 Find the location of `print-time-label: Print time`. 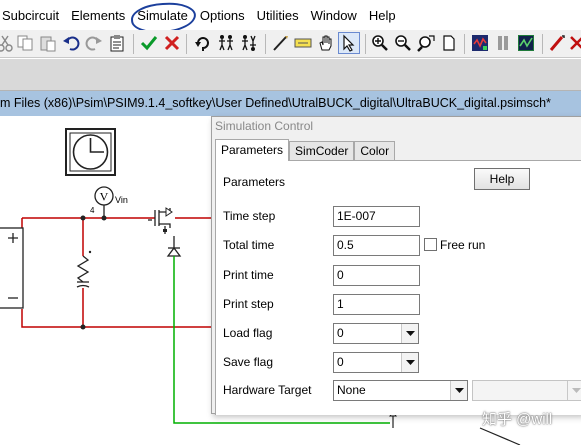

print-time-label: Print time is located at coordinates (248, 275).